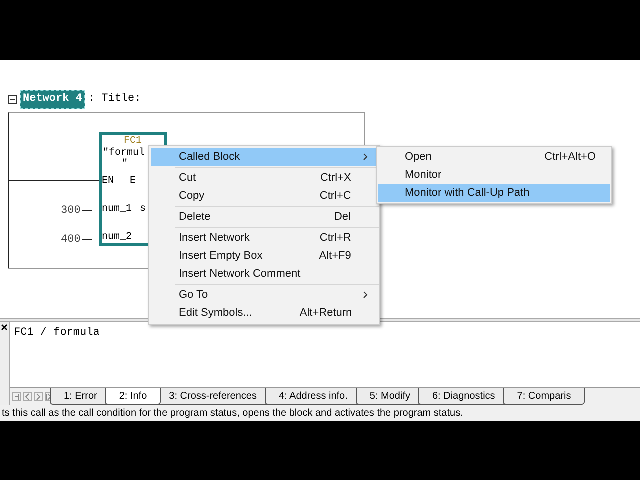  I want to click on menu-item: Monitor with Call-Up Path, so click(494, 193).